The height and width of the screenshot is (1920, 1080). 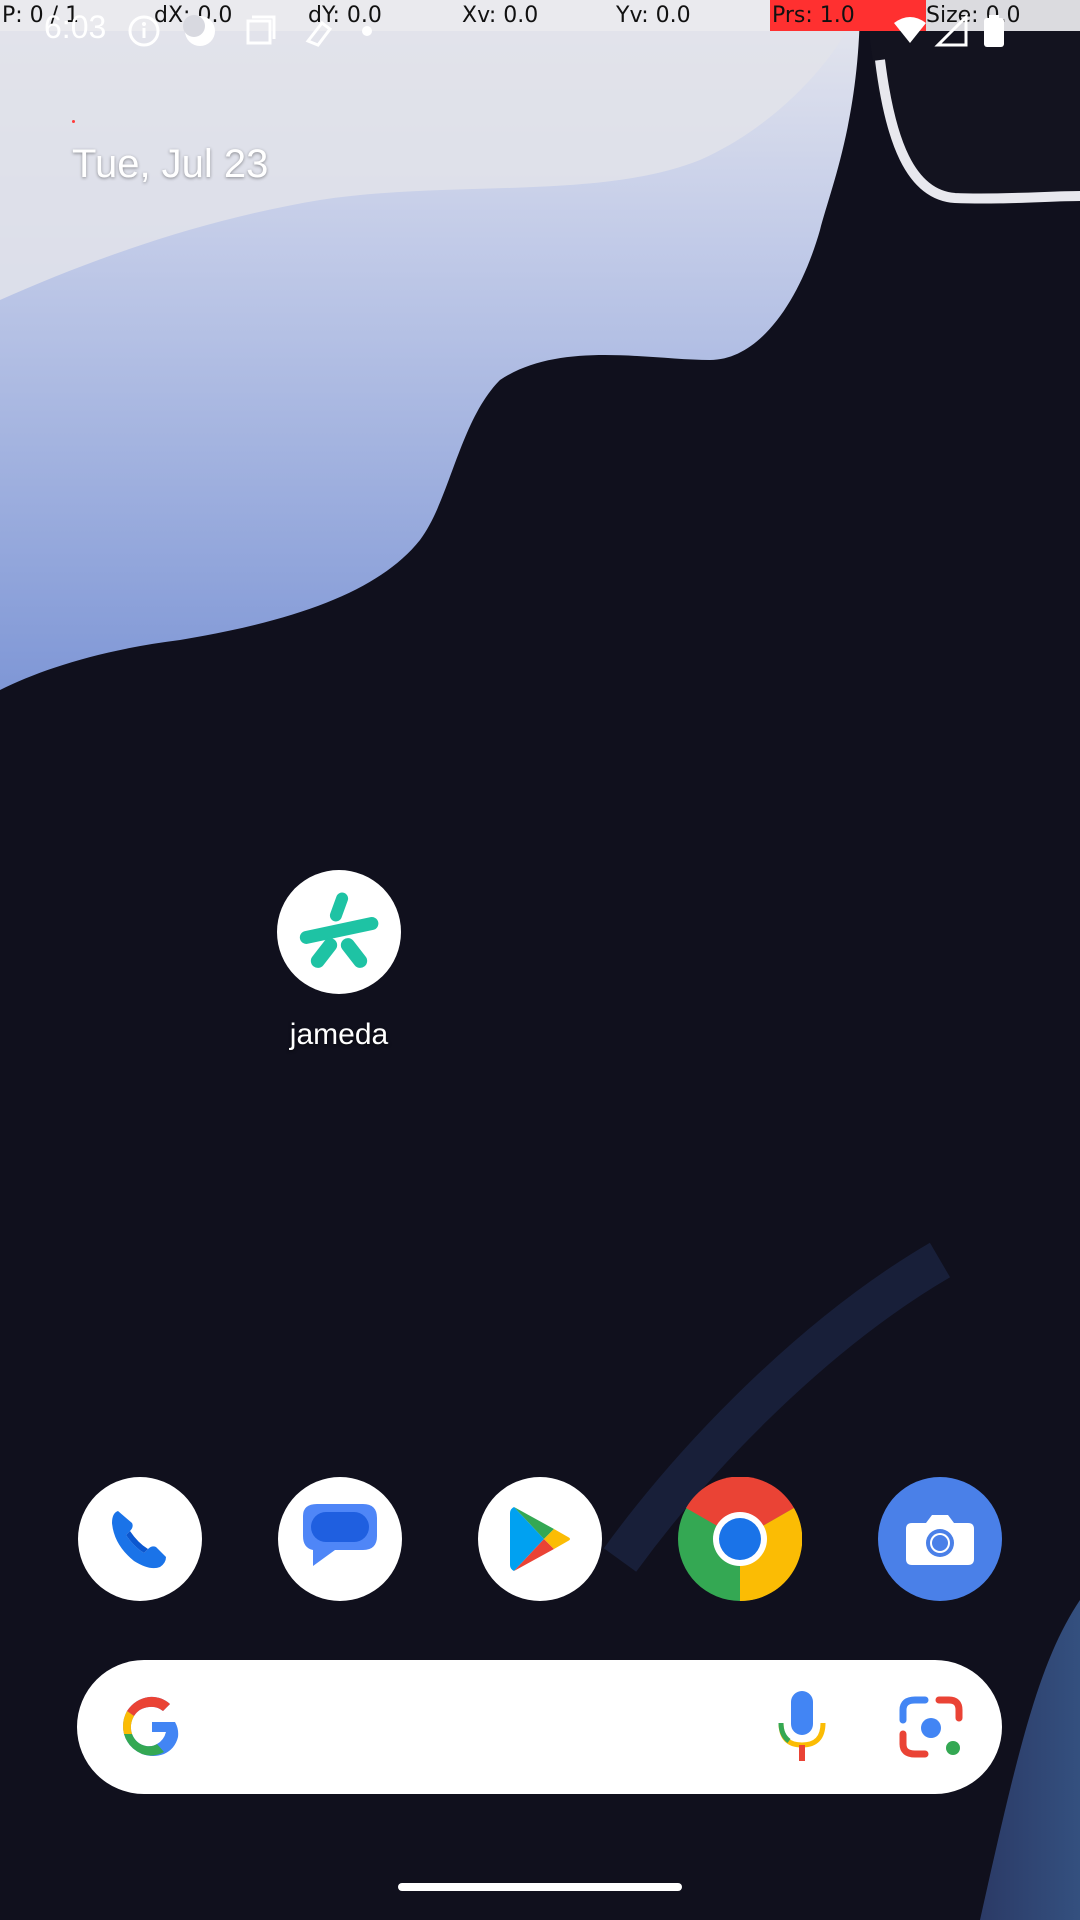 What do you see at coordinates (951, 30) in the screenshot?
I see `signal-icon` at bounding box center [951, 30].